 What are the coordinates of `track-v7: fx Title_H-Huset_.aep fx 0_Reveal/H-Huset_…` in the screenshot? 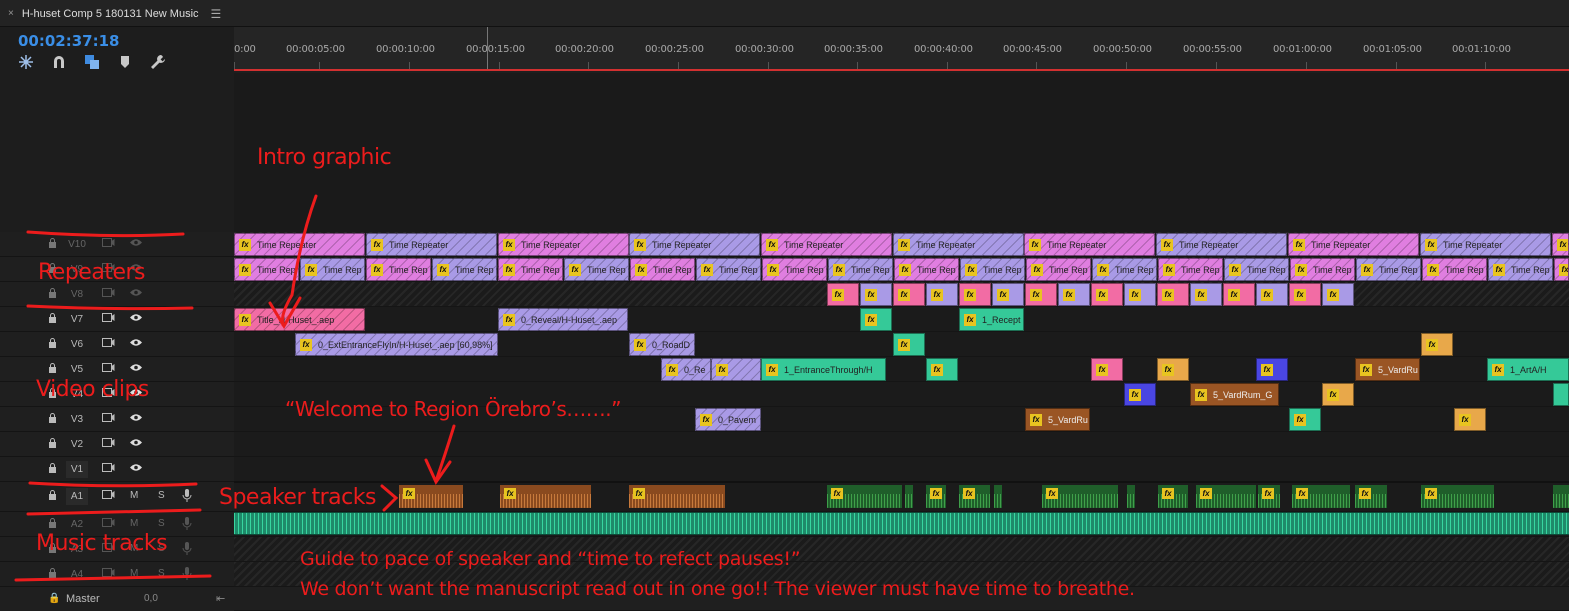 It's located at (901, 319).